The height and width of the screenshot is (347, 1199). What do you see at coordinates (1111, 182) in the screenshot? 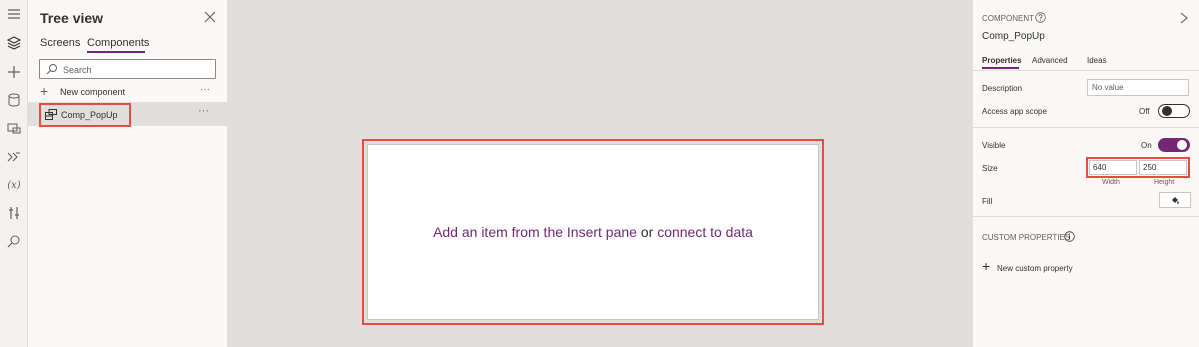
I see `width-caption: Width` at bounding box center [1111, 182].